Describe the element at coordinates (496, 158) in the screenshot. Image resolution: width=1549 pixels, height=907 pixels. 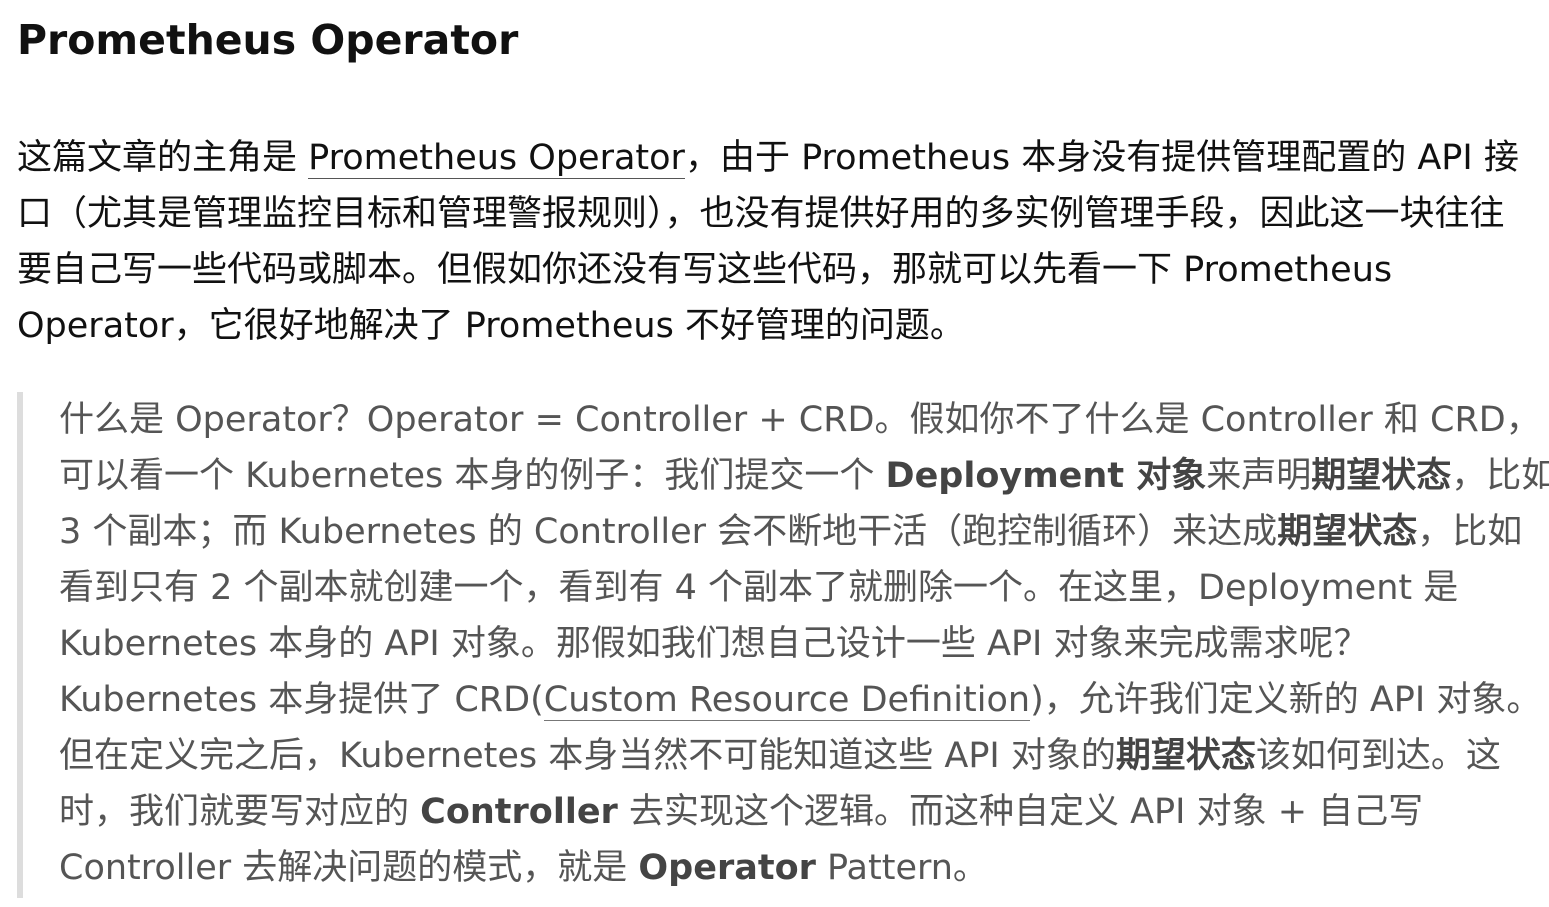
I see `prometheus-operator-link: Prometheus Operator` at that location.